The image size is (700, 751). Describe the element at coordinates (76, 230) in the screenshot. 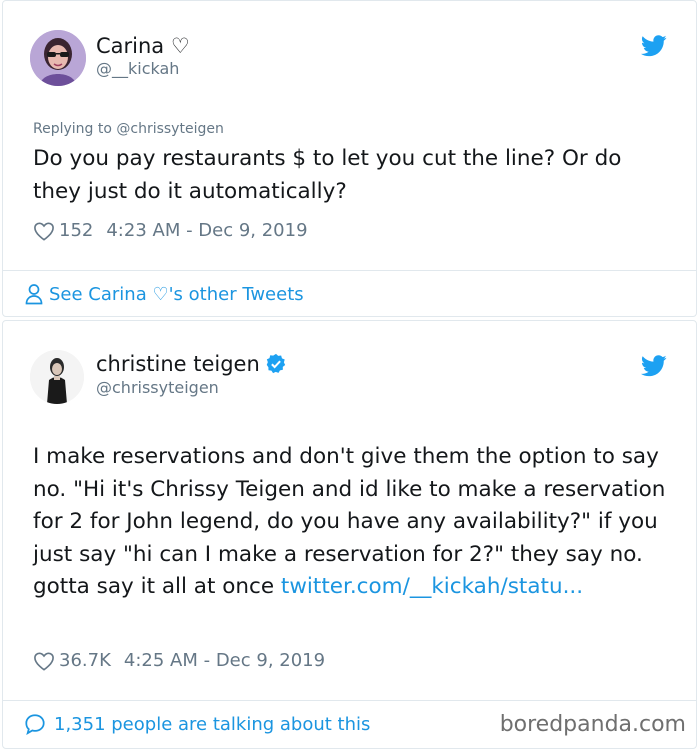

I see `like-count: 152` at that location.